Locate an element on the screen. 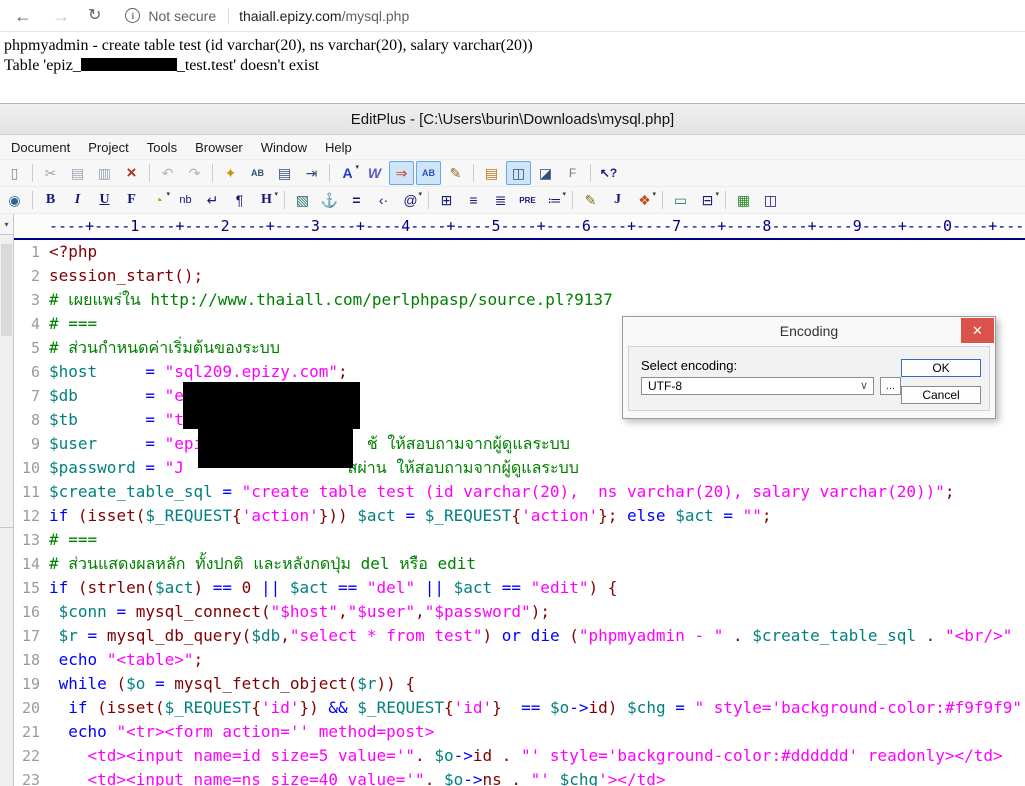 The height and width of the screenshot is (786, 1025). align-right-icon: ≣ is located at coordinates (500, 200).